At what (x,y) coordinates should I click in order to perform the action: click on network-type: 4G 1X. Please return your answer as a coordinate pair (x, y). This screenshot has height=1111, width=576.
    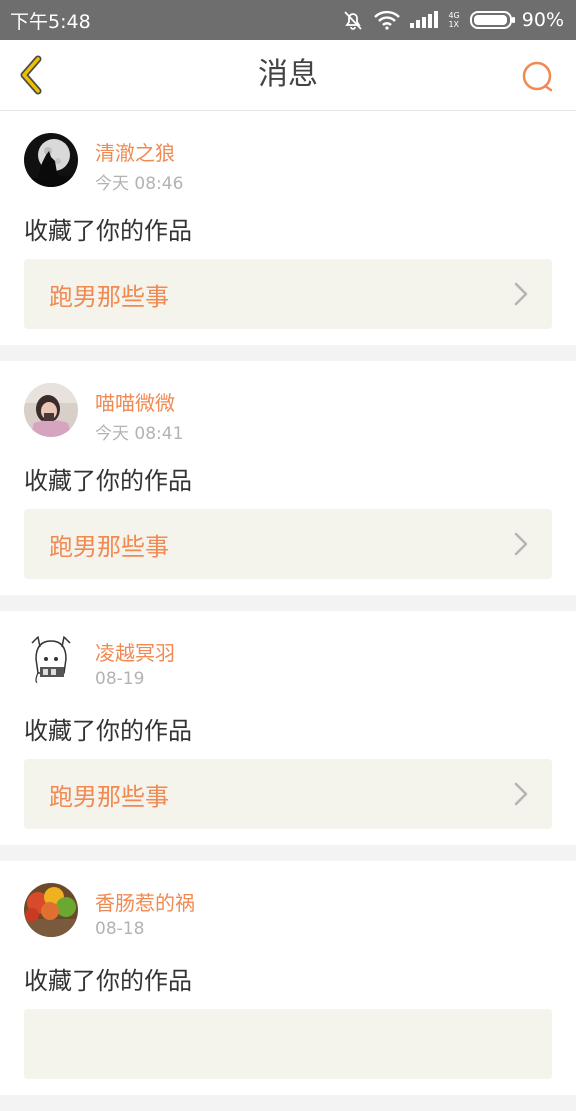
    Looking at the image, I should click on (453, 20).